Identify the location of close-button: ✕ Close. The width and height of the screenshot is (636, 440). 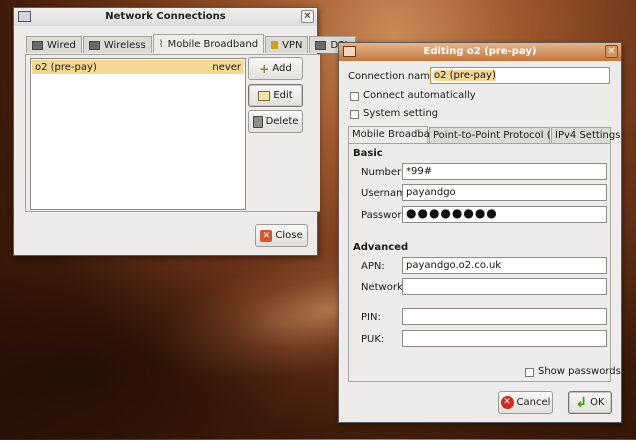
(281, 235).